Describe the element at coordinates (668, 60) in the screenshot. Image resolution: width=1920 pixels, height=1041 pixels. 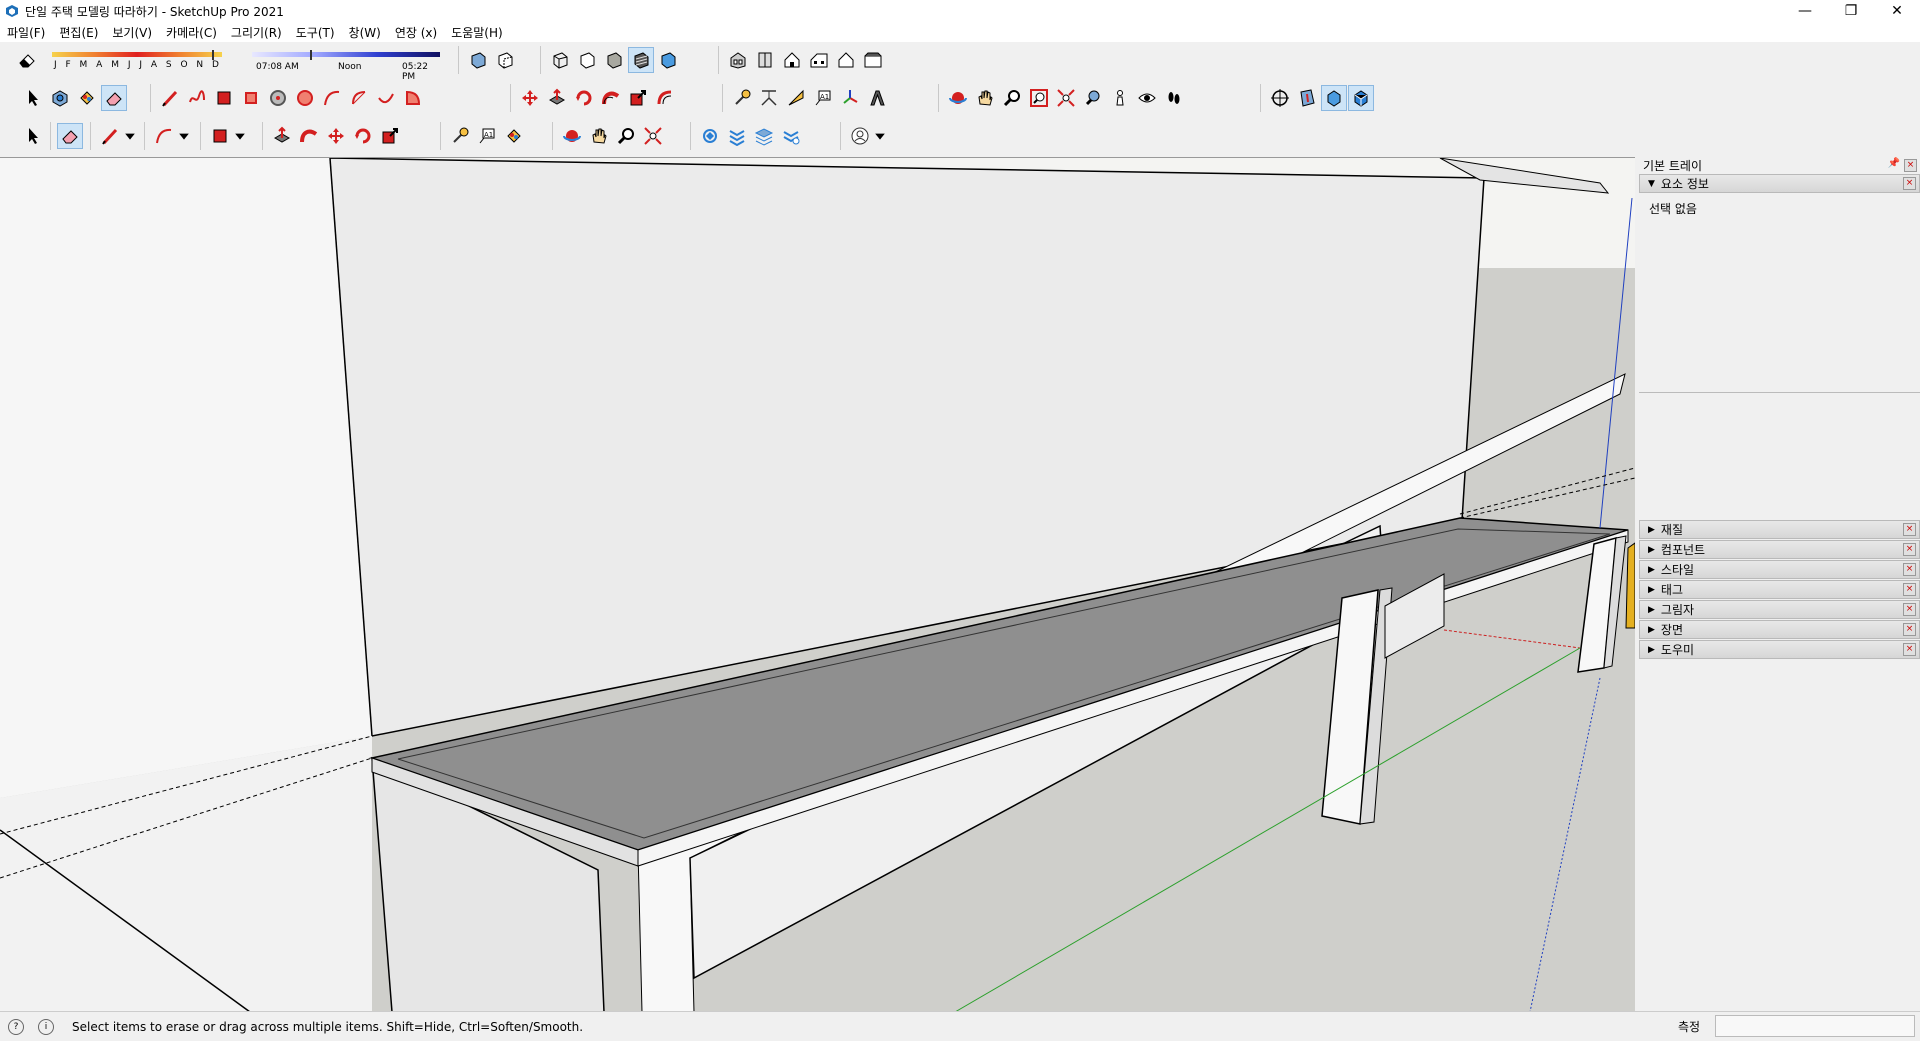
I see `monochrome-icon` at that location.